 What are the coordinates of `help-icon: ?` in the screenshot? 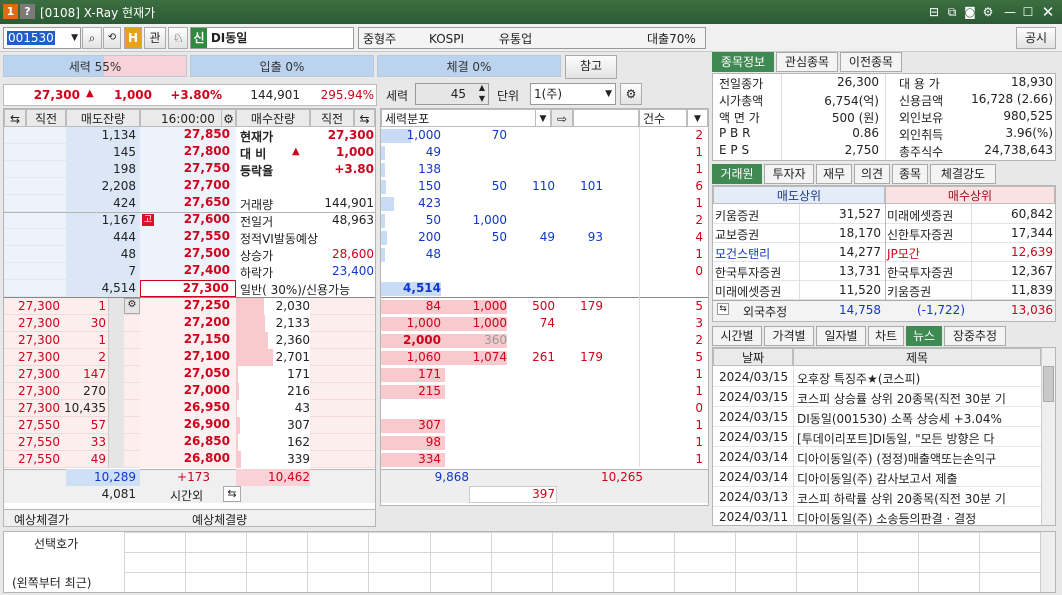 It's located at (27, 11).